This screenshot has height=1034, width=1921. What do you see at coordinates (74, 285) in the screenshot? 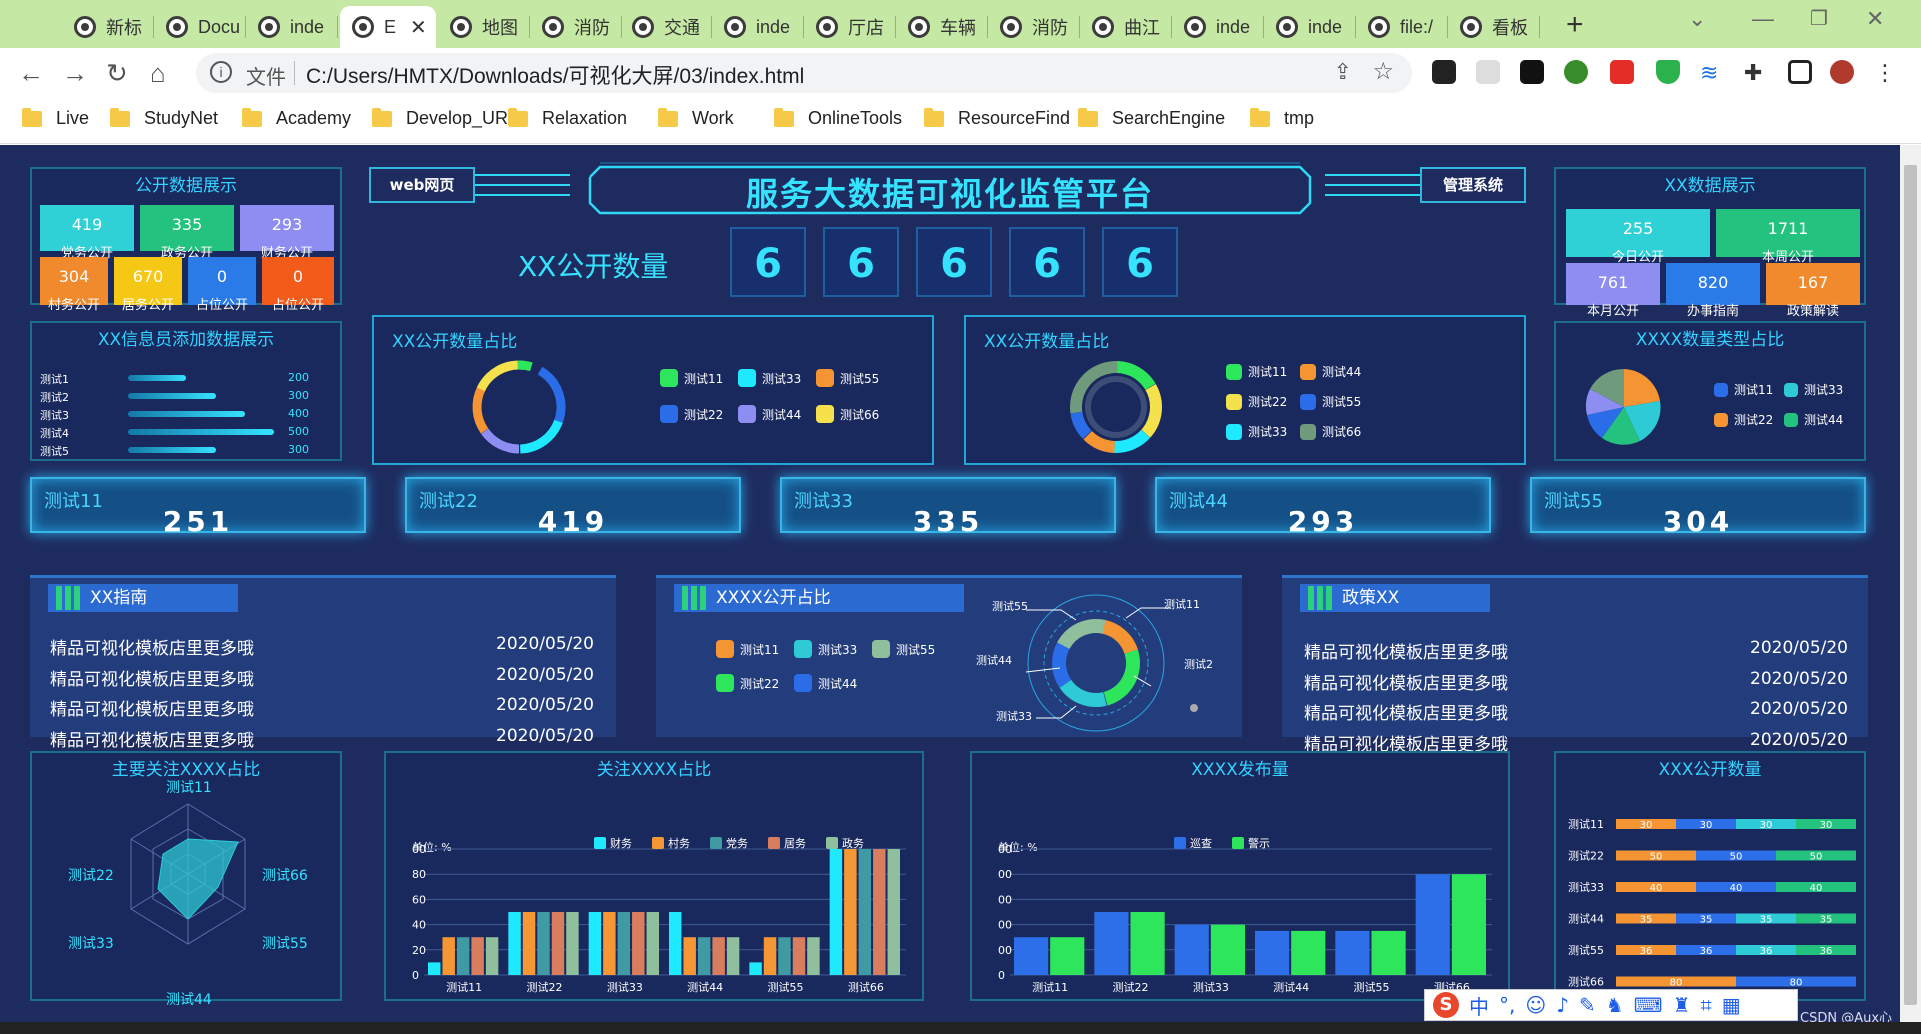
I see `stat-tile: 304 村务公开` at bounding box center [74, 285].